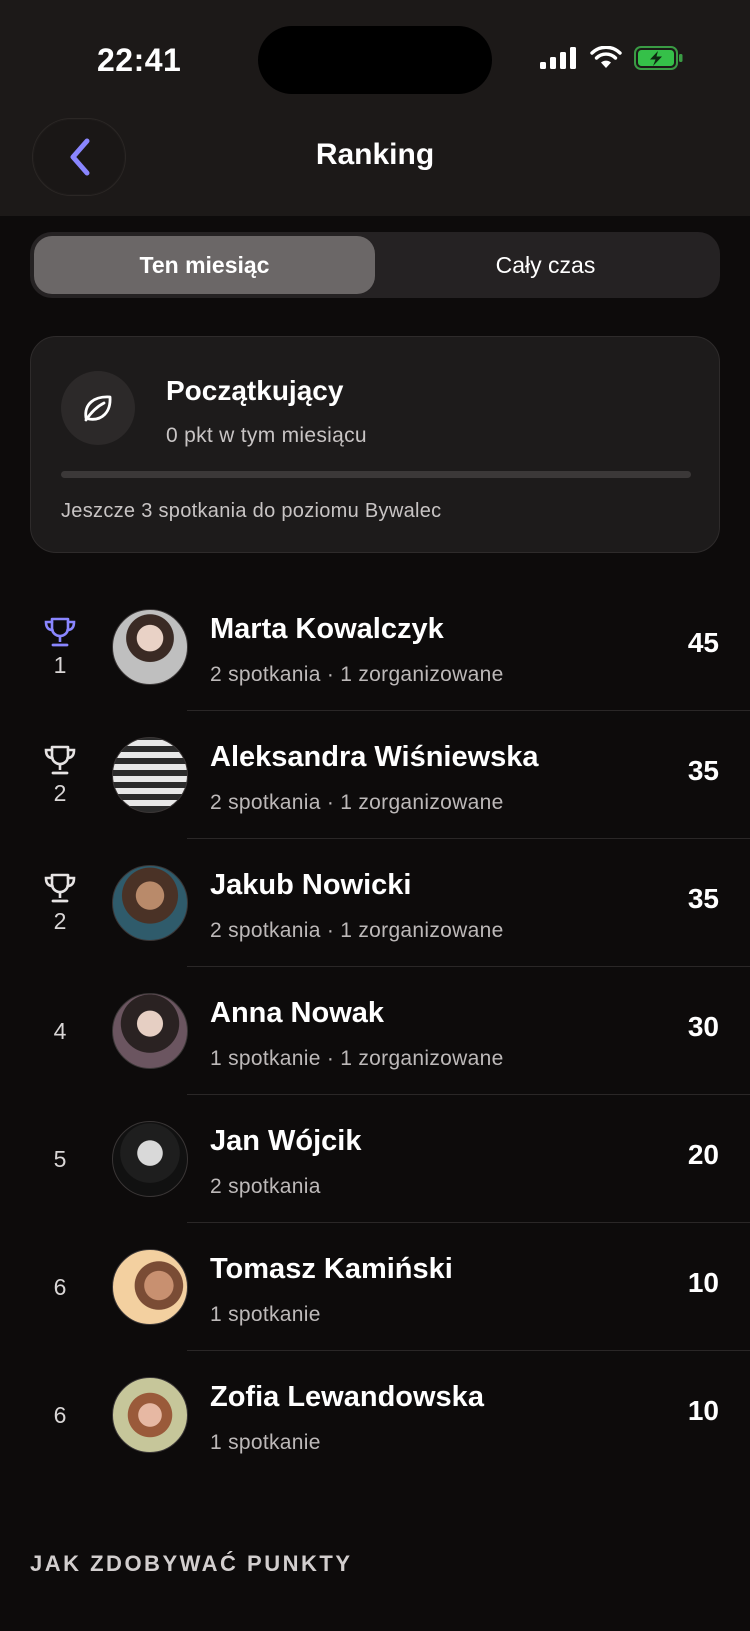  Describe the element at coordinates (266, 435) in the screenshot. I see `level-points: 0 pkt w tym miesiącu` at that location.